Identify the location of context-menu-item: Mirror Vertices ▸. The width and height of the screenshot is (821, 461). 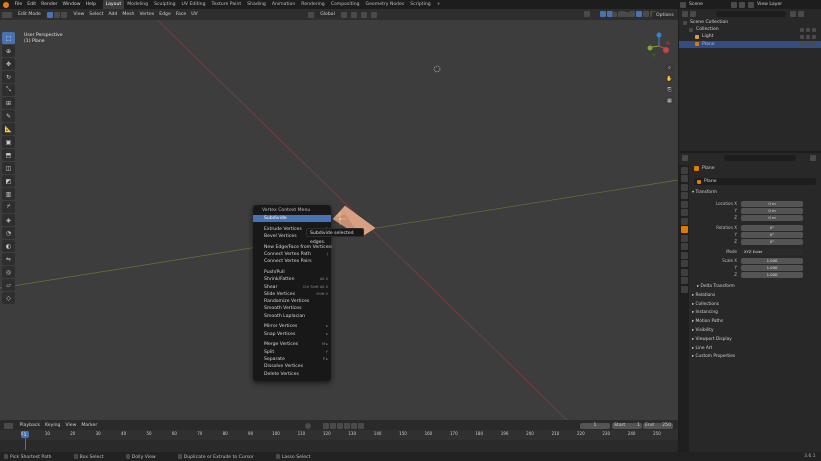
(292, 326).